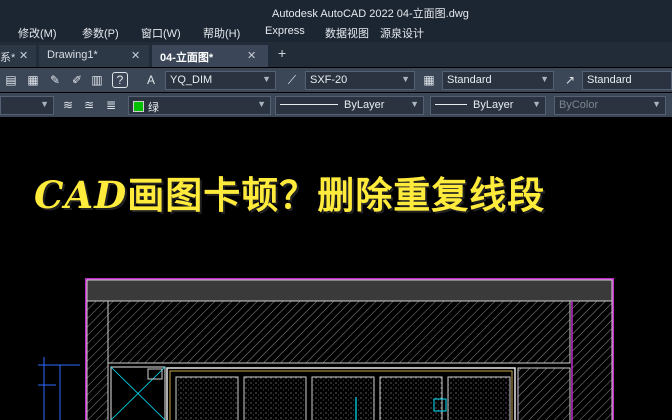  Describe the element at coordinates (336, 195) in the screenshot. I see `headline-text: 画图卡顿？删除重复线段` at that location.